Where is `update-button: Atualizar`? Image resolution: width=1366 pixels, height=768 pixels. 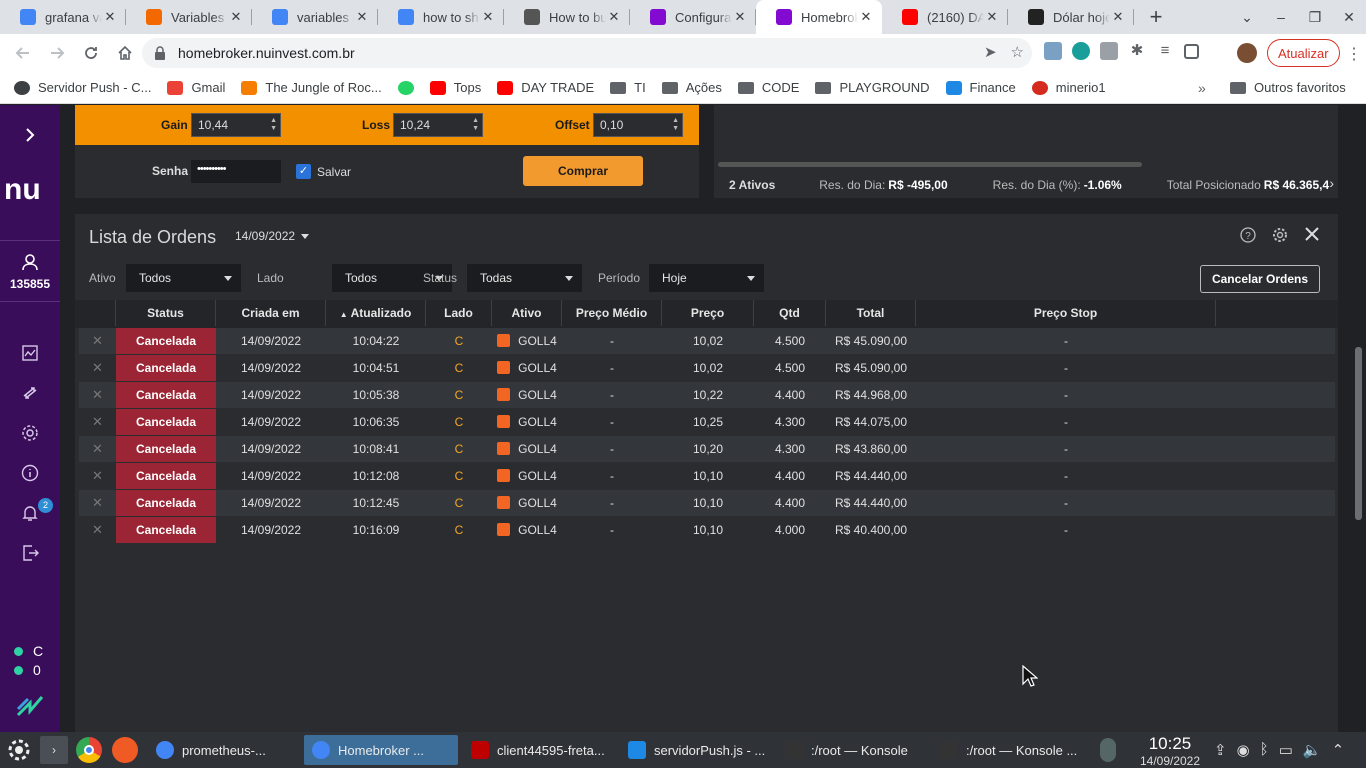 update-button: Atualizar is located at coordinates (1303, 53).